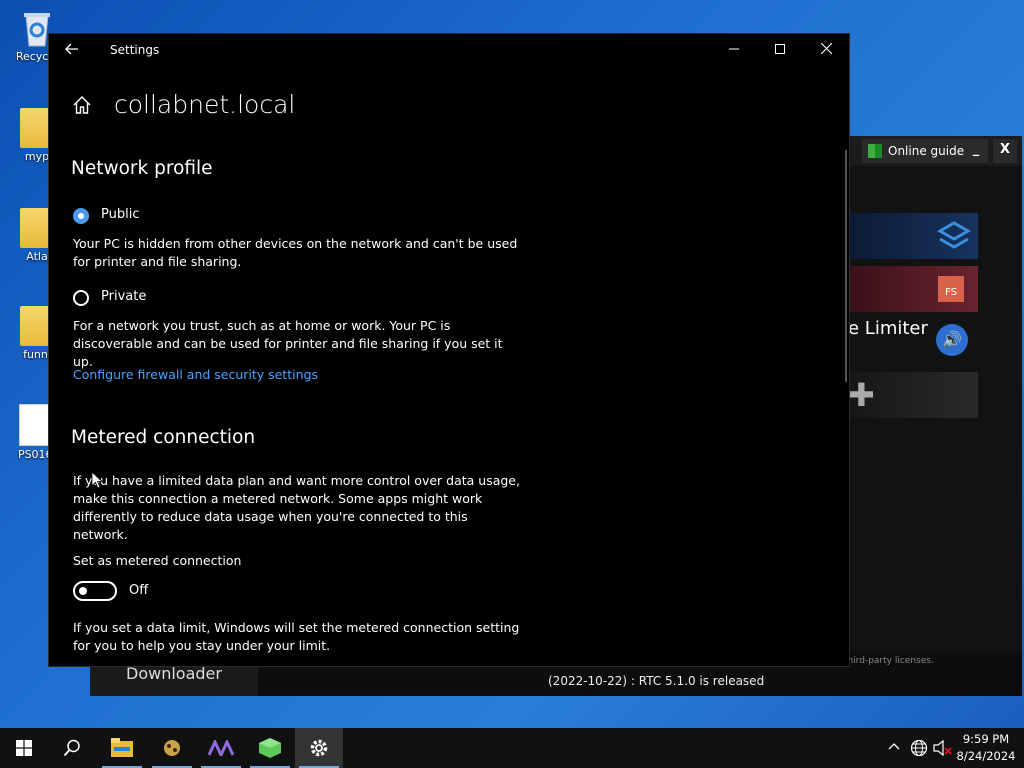  I want to click on fs-badge: FS, so click(951, 289).